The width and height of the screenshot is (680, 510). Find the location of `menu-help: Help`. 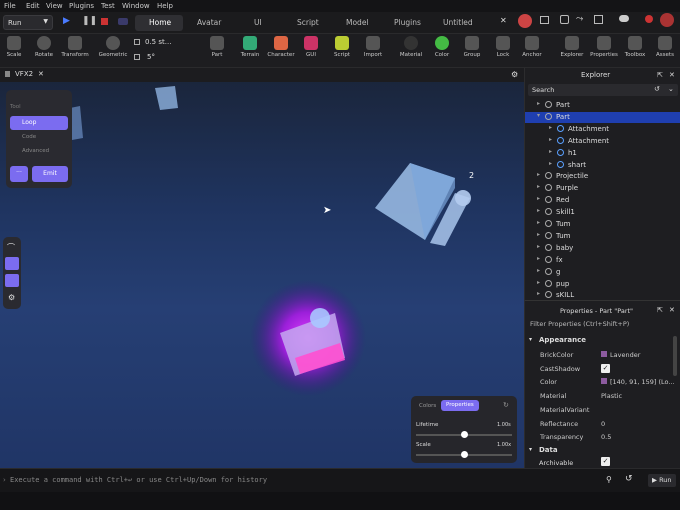

menu-help: Help is located at coordinates (165, 6).